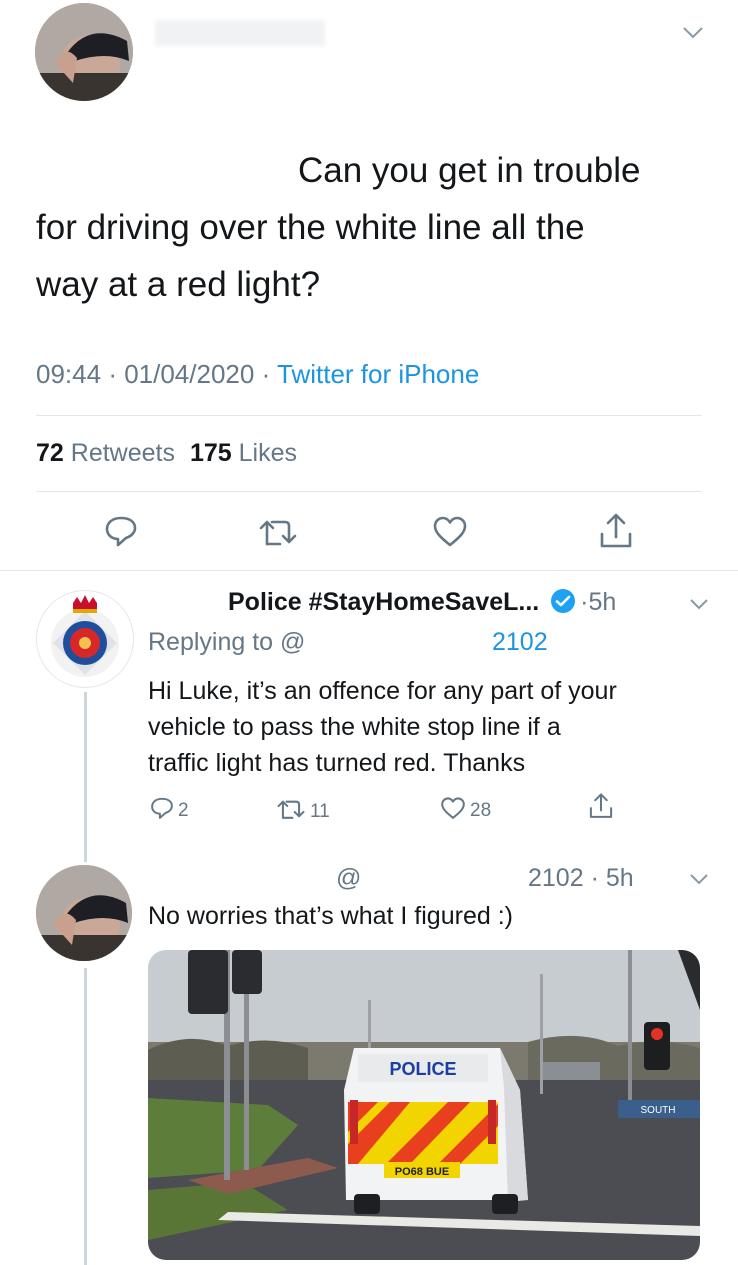  Describe the element at coordinates (602, 602) in the screenshot. I see `reply-time: 5h` at that location.